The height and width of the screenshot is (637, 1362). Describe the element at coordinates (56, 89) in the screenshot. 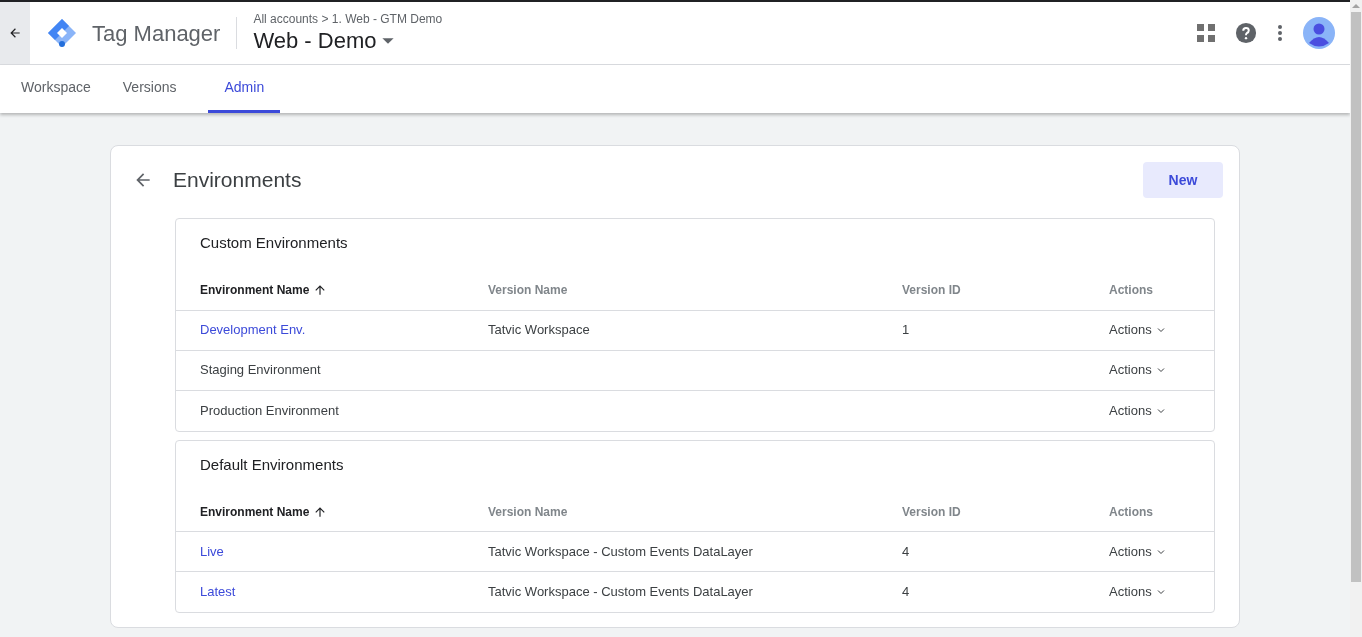

I see `nav-tab: Workspace` at that location.